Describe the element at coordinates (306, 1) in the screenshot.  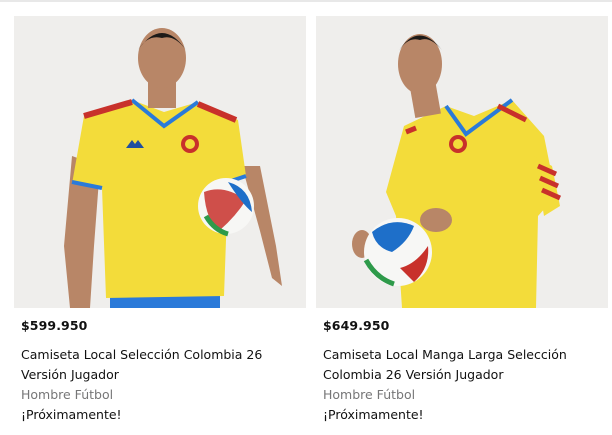
I see `top-divider` at that location.